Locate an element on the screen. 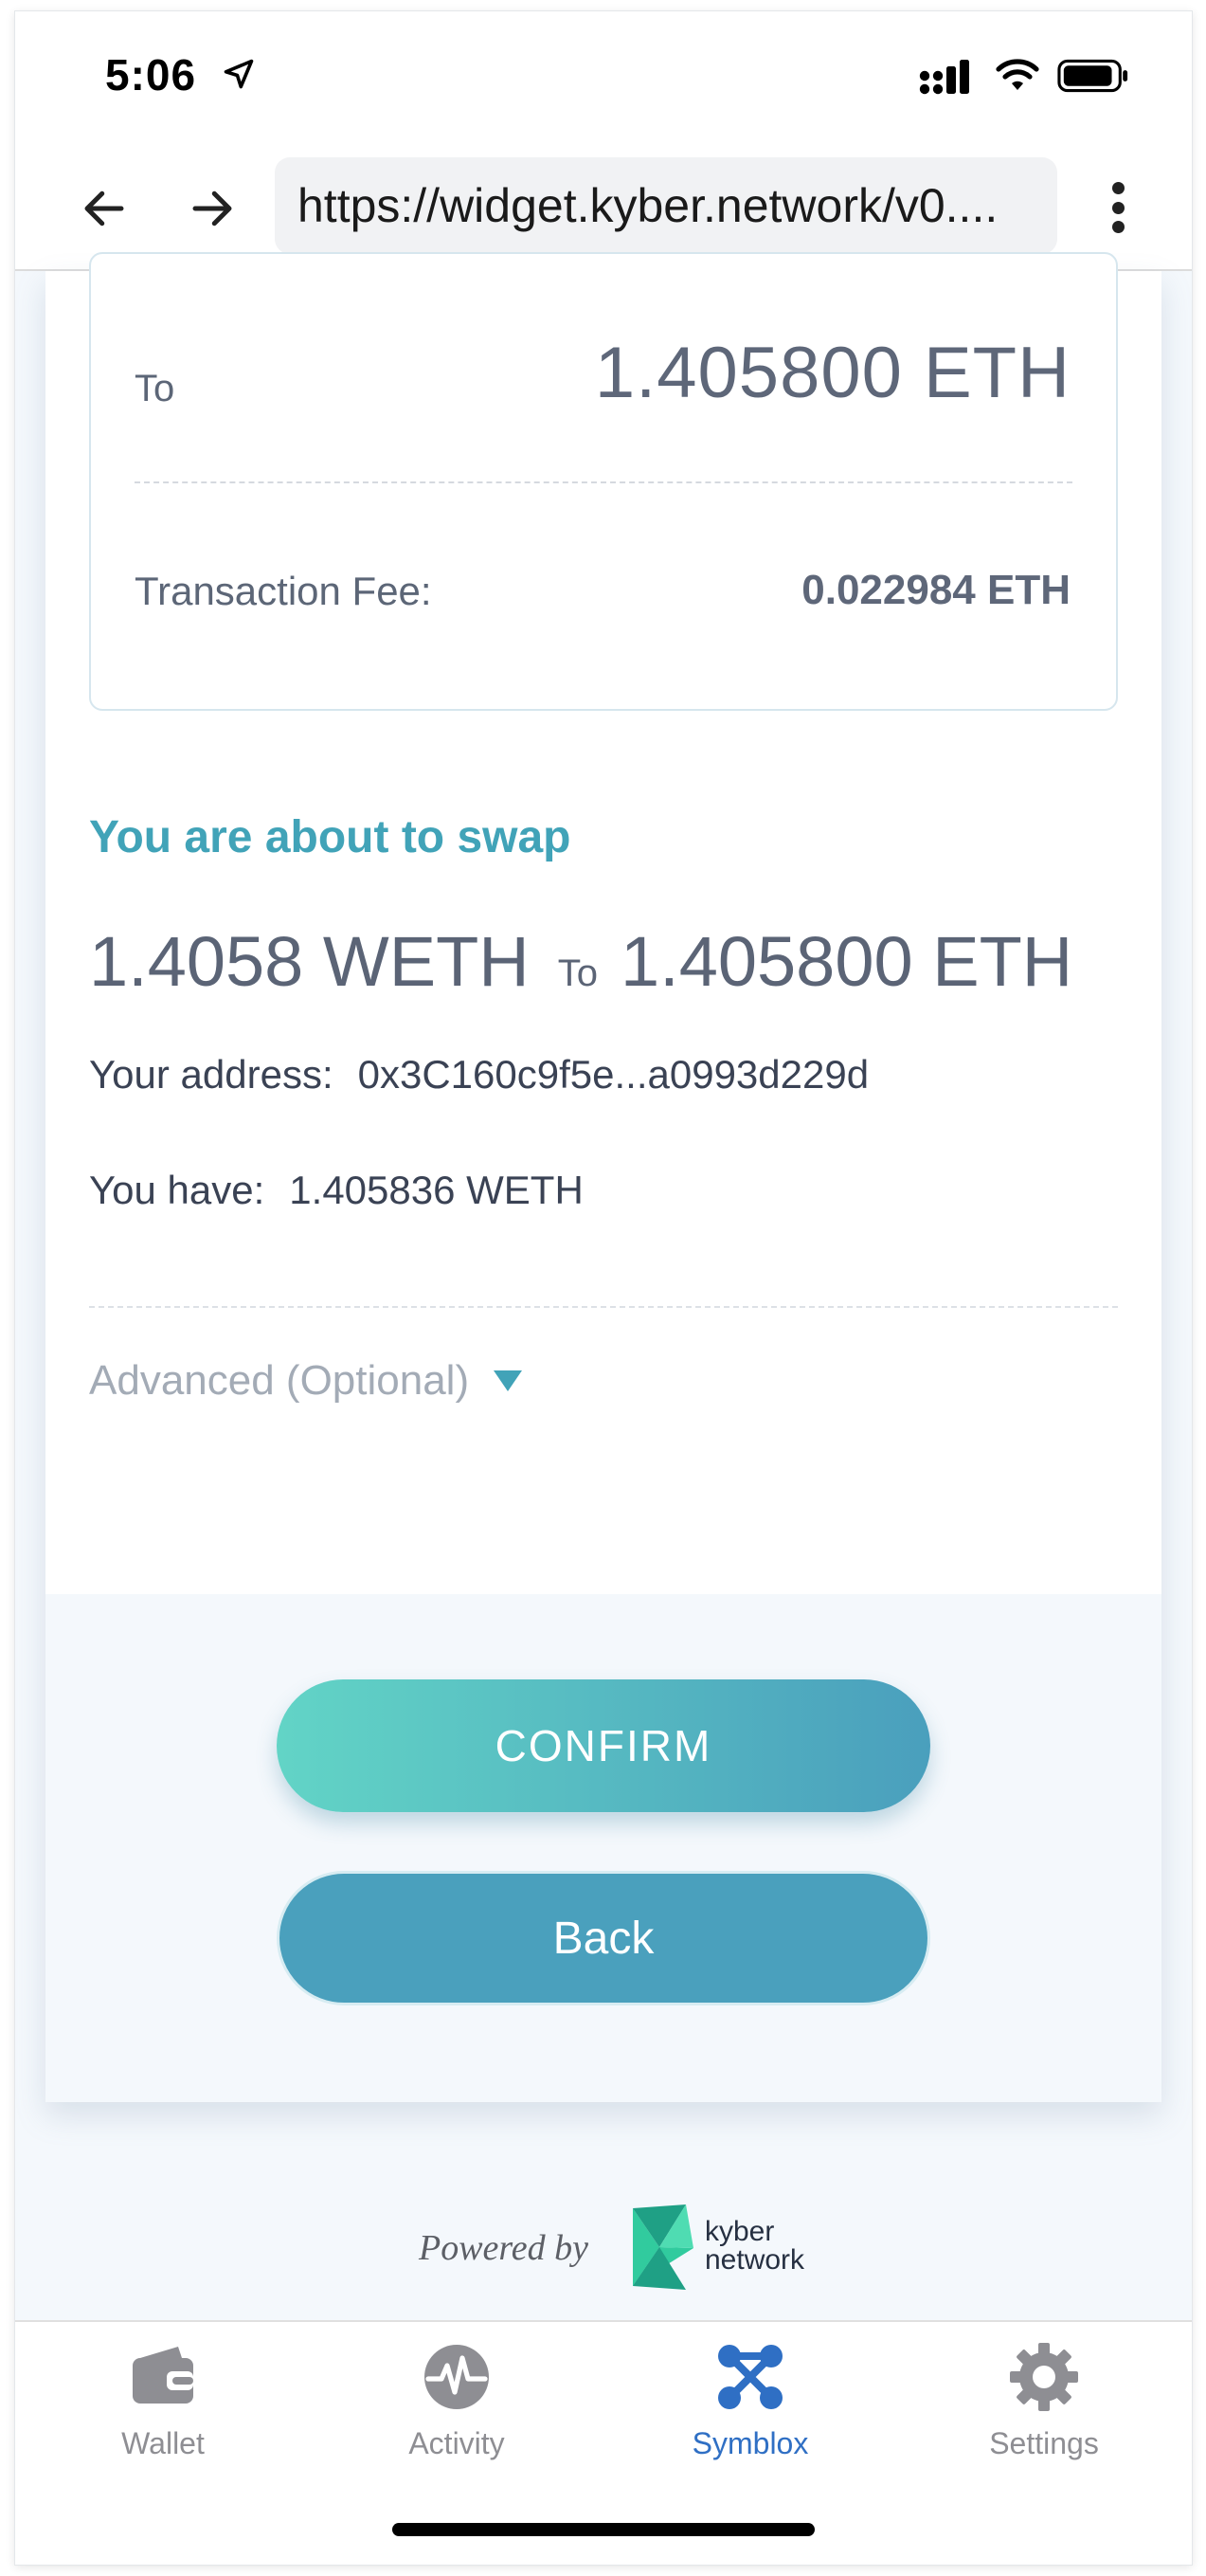 The width and height of the screenshot is (1206, 2576). tab-settings: Settings is located at coordinates (1044, 2410).